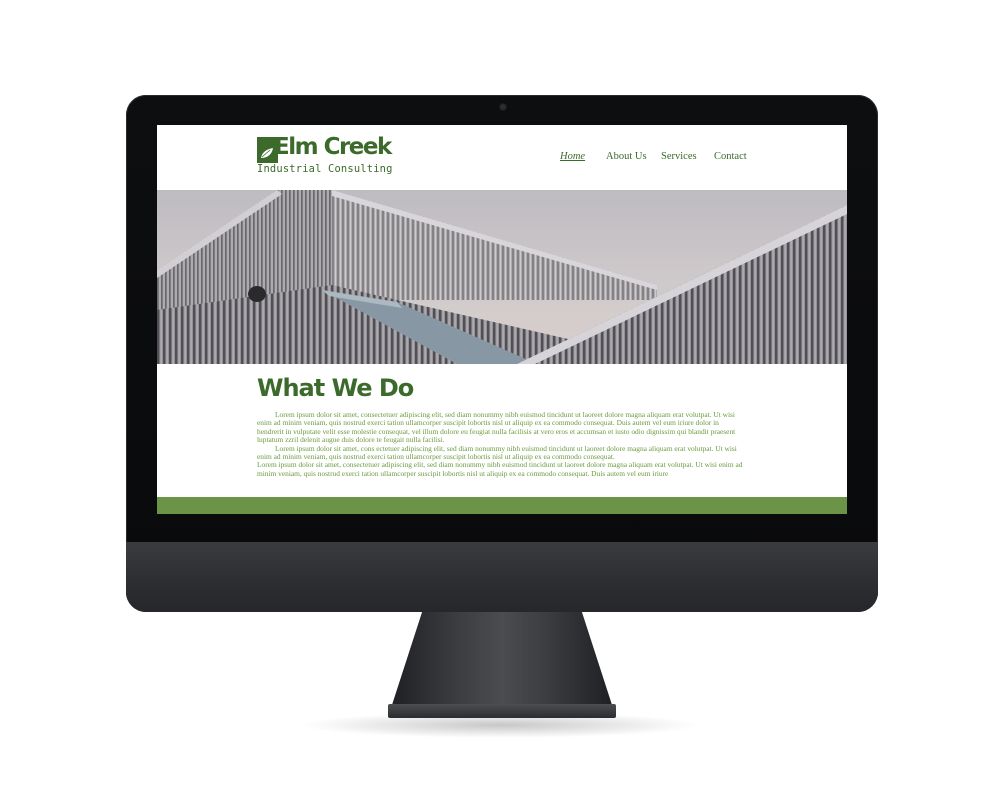 Image resolution: width=1000 pixels, height=793 pixels. Describe the element at coordinates (502, 159) in the screenshot. I see `main-navigation: Home About Us Services Contact` at that location.